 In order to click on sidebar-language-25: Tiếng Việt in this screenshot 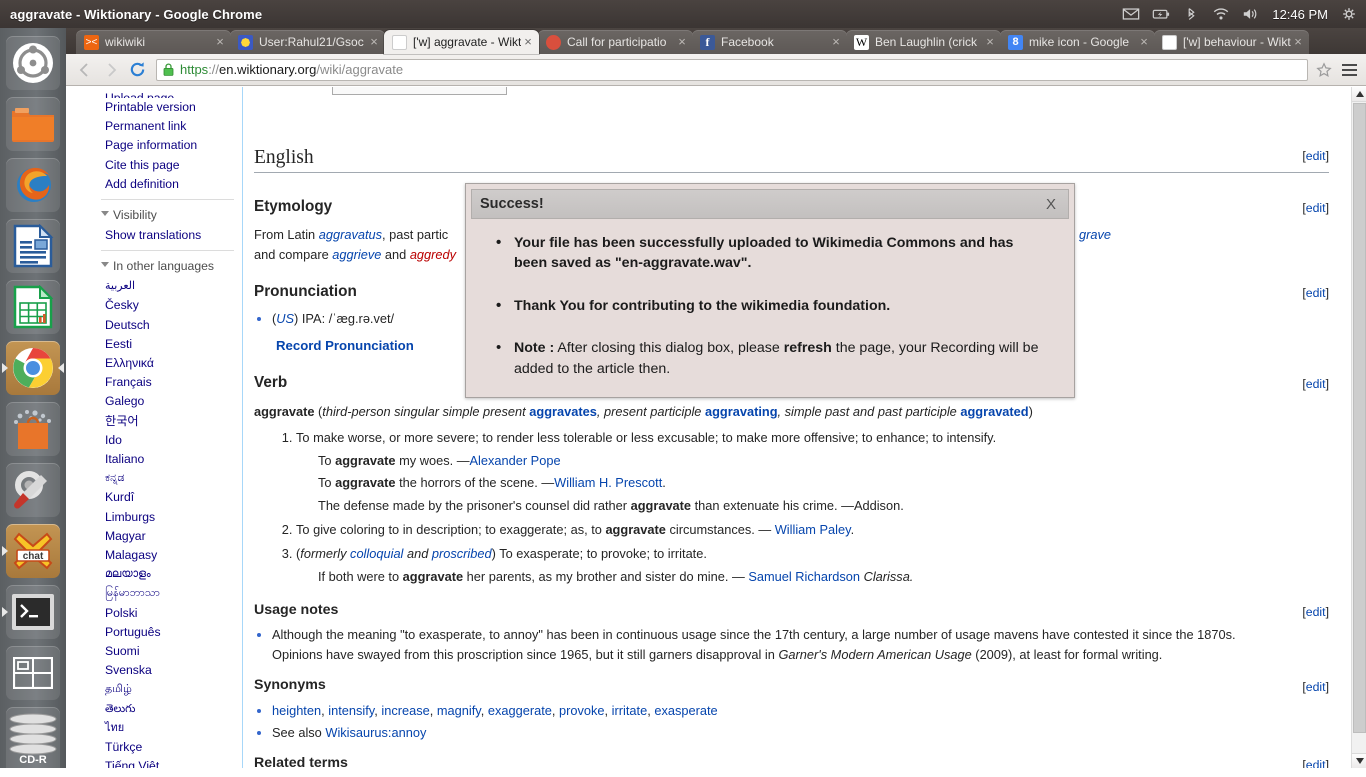, I will do `click(173, 762)`.